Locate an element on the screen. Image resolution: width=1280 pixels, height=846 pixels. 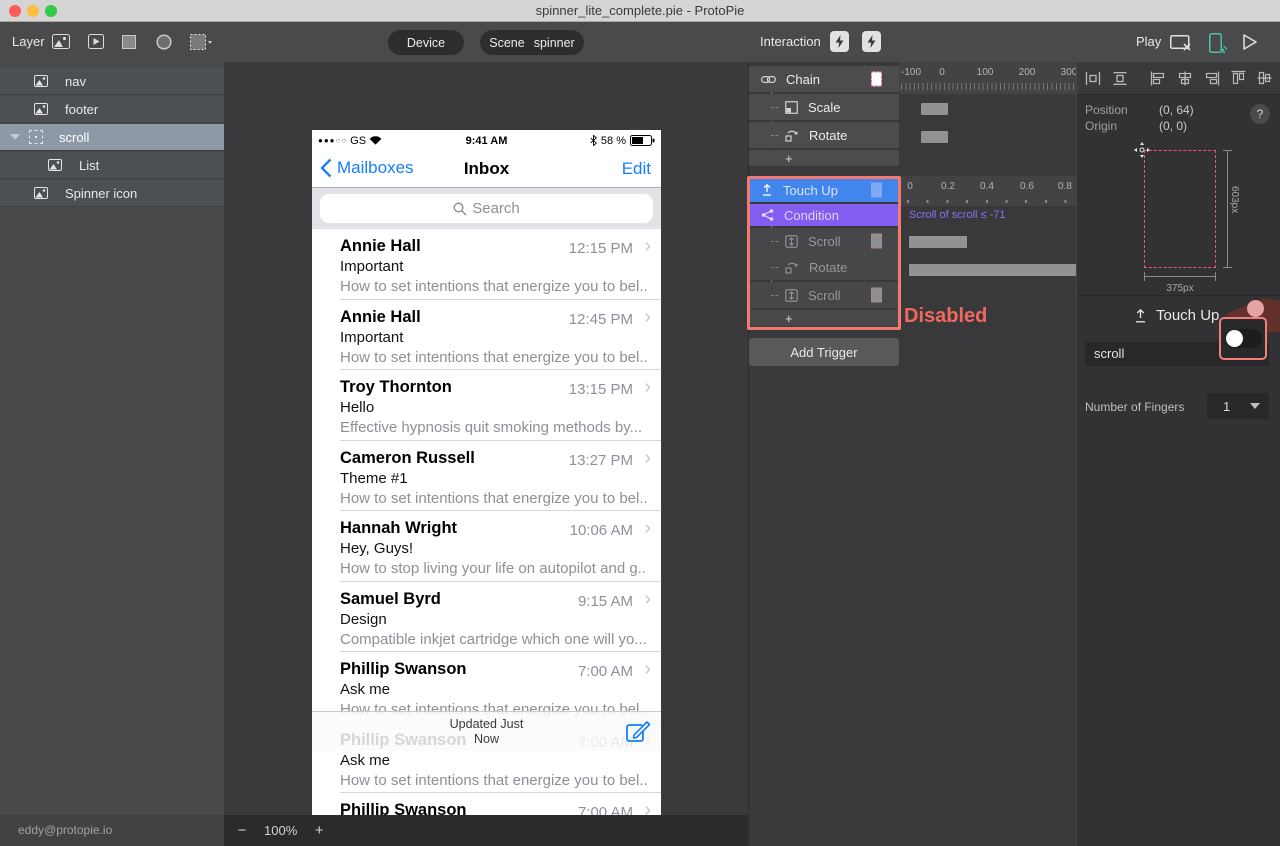
response-scroll2-disabled: Scroll is located at coordinates (824, 295).